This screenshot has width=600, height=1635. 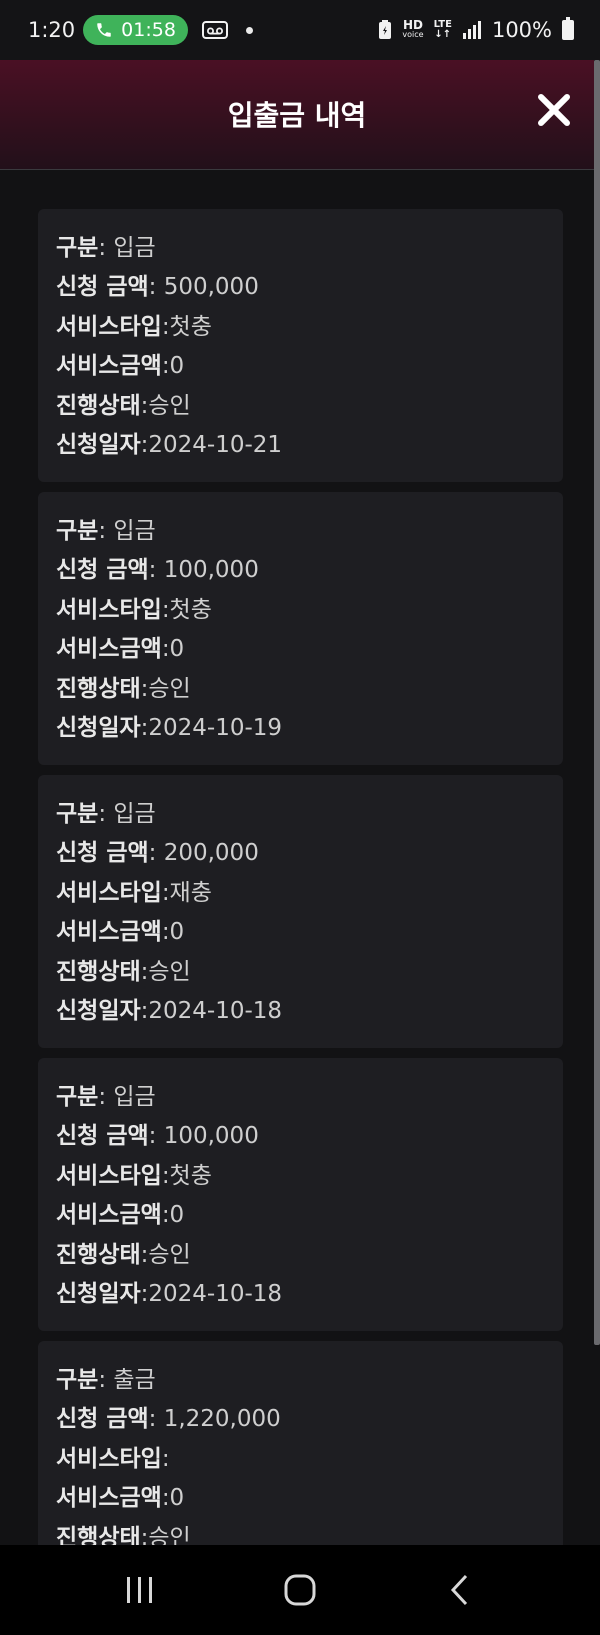 What do you see at coordinates (214, 30) in the screenshot?
I see `voicemail-icon` at bounding box center [214, 30].